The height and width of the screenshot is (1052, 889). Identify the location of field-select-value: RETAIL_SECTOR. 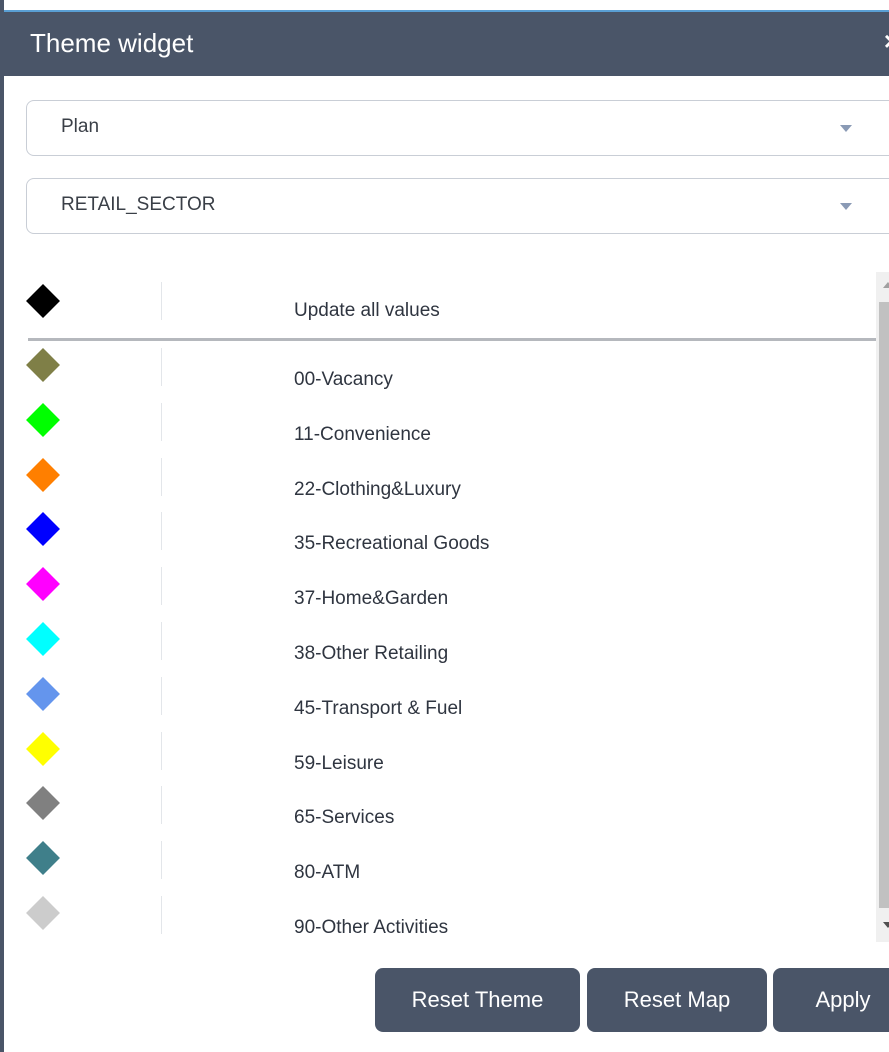
(138, 204).